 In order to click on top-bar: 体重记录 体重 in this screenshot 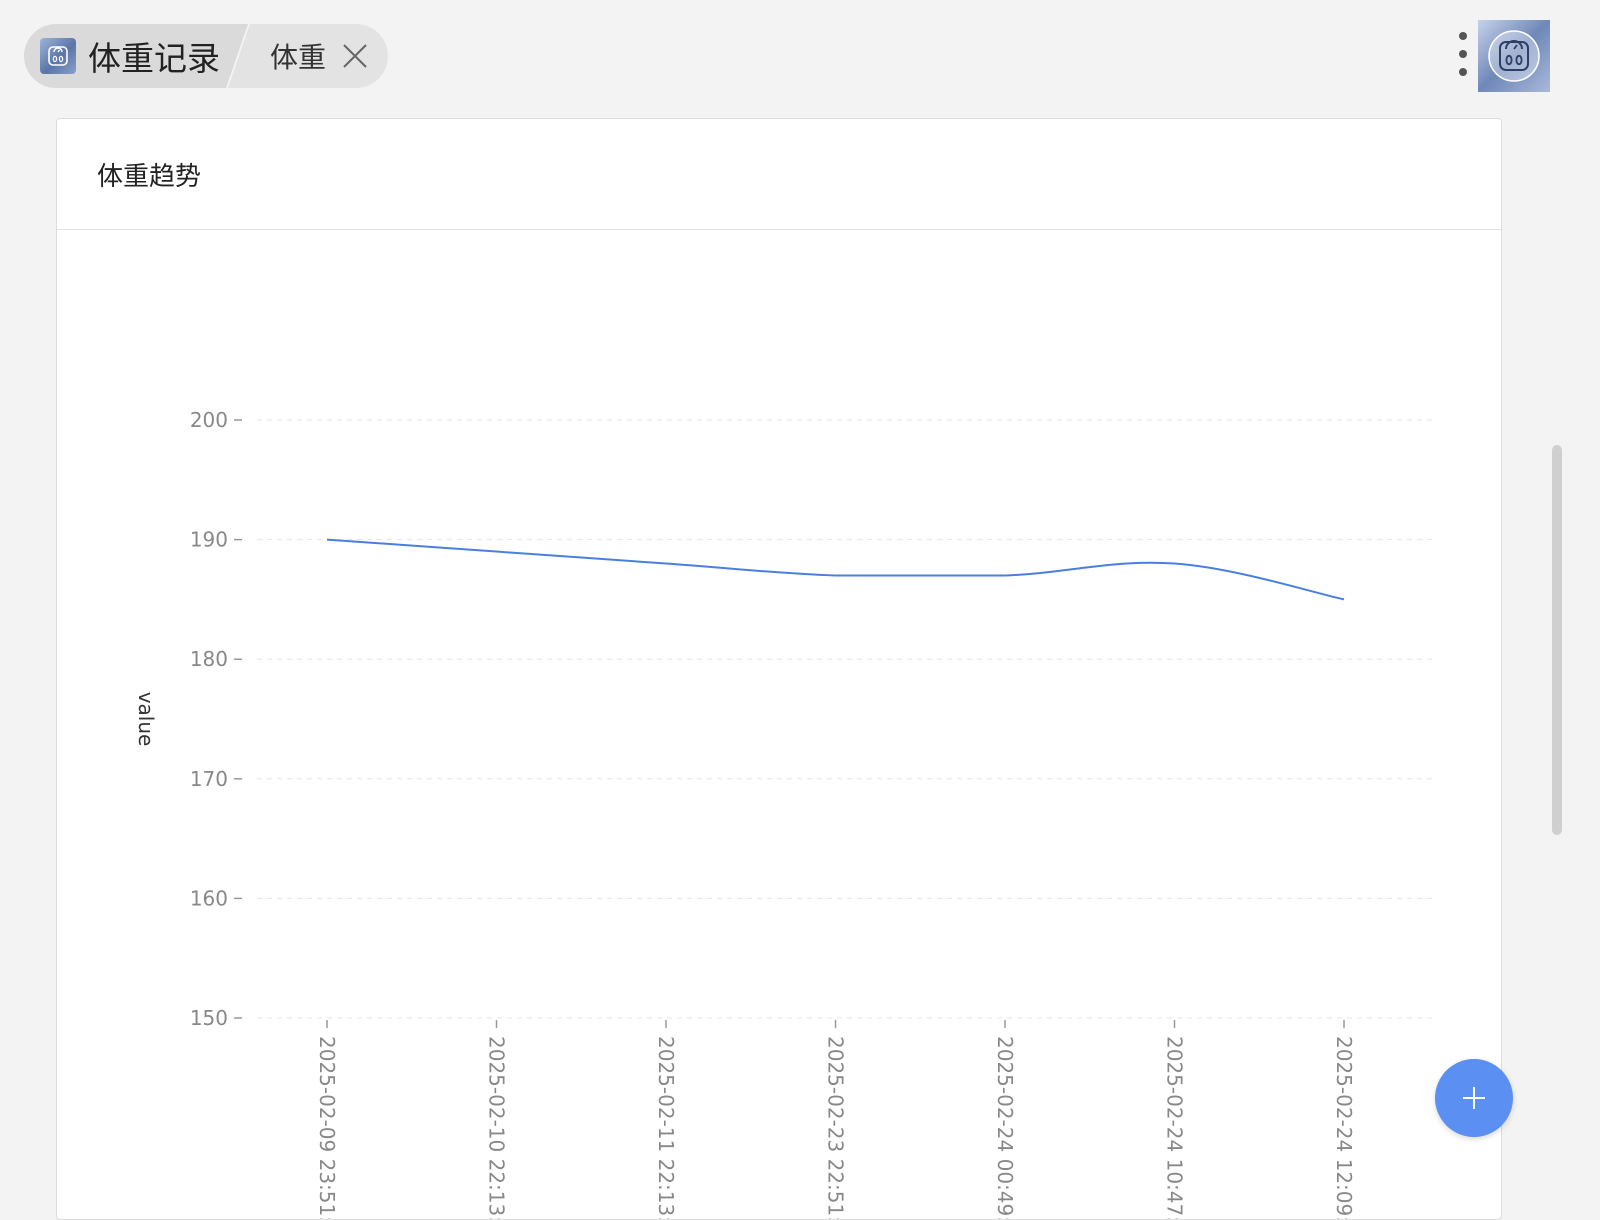, I will do `click(800, 56)`.